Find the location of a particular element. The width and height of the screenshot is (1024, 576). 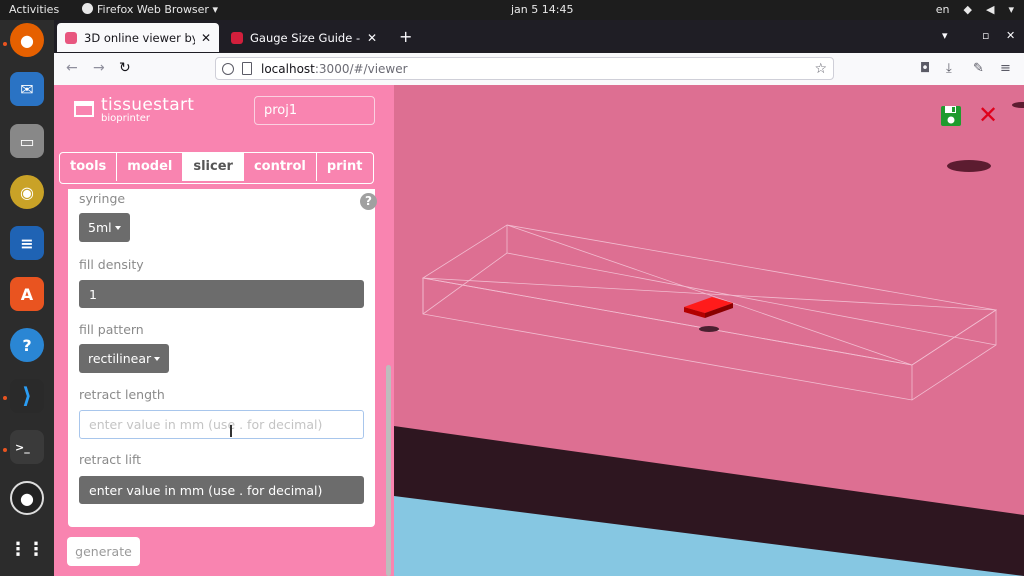

tab-title: Gauge Size Guide - Allevi is located at coordinates (305, 37).